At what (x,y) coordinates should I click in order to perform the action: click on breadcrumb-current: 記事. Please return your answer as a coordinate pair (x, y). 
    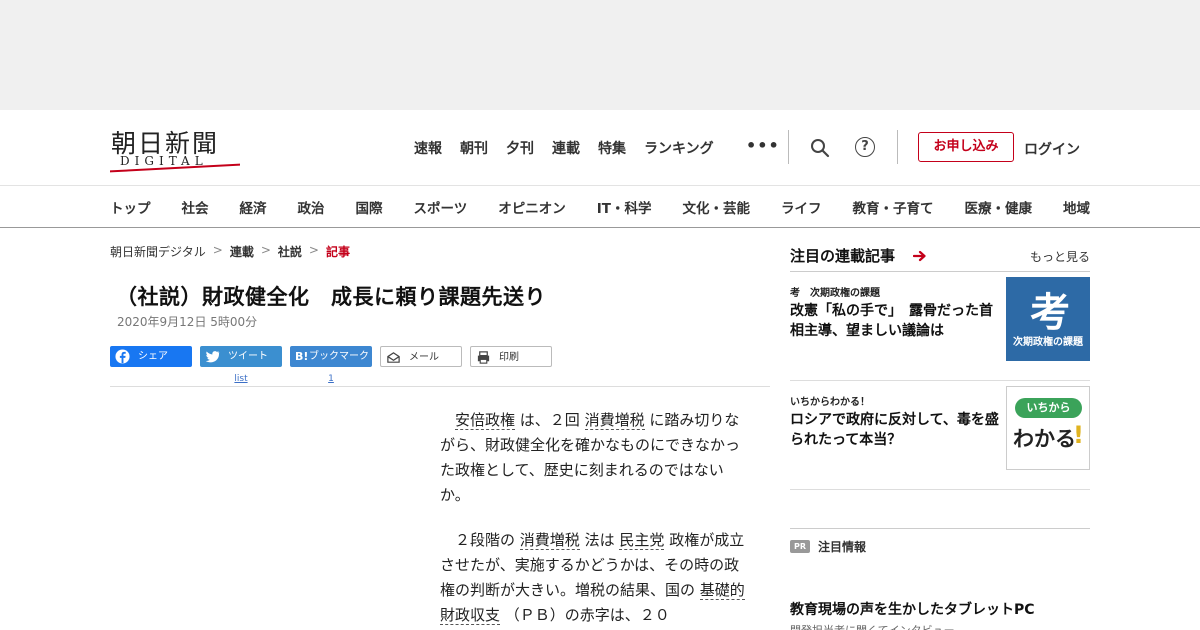
    Looking at the image, I should click on (337, 252).